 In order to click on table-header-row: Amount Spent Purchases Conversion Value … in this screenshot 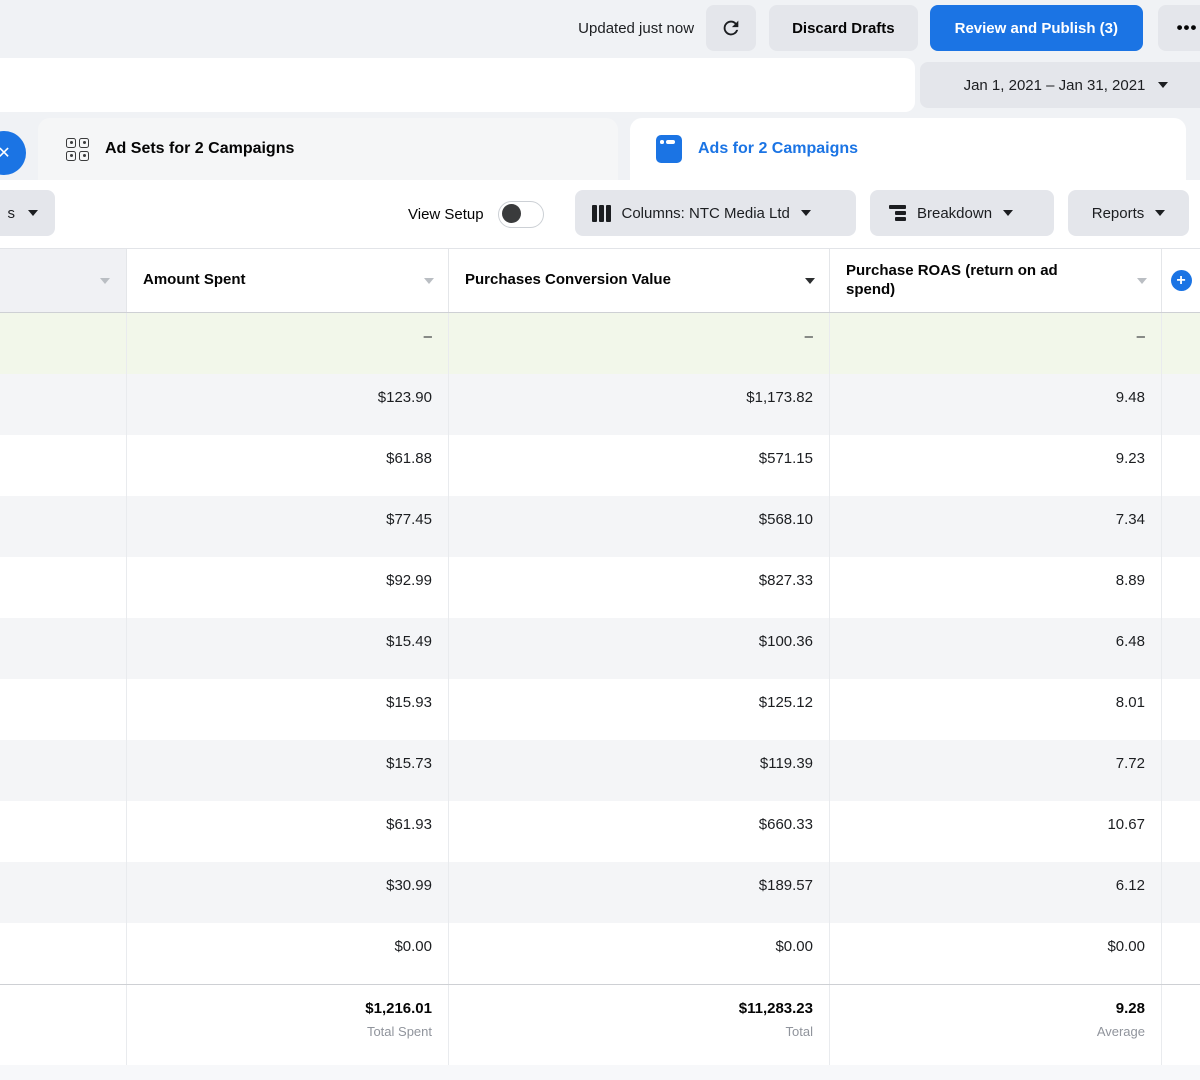, I will do `click(600, 281)`.